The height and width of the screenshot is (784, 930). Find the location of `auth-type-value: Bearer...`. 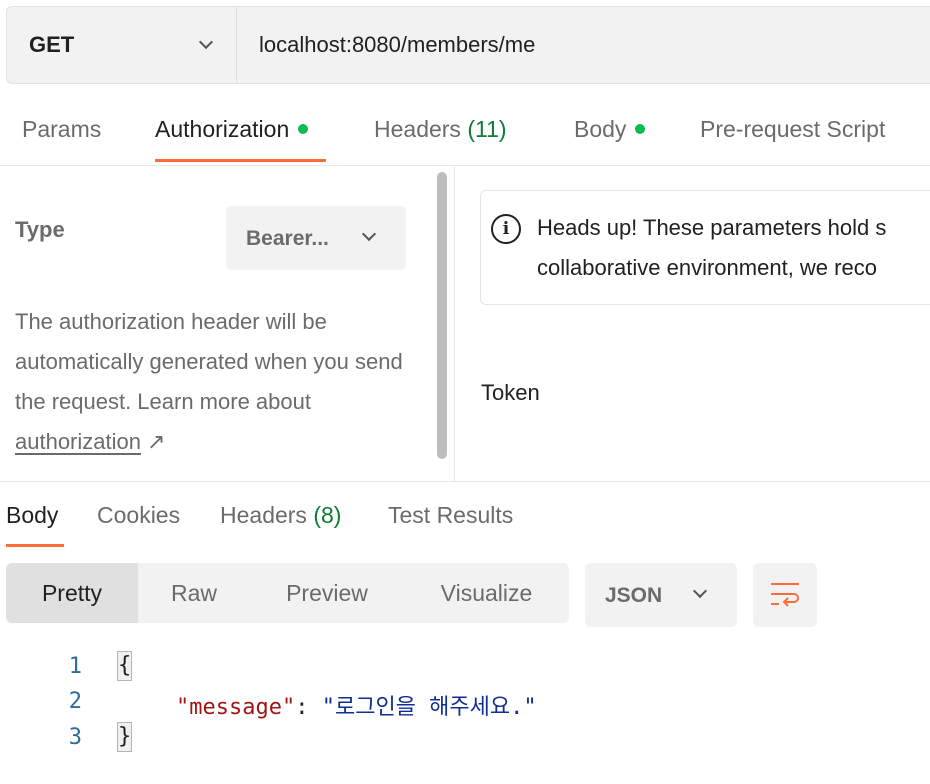

auth-type-value: Bearer... is located at coordinates (287, 238).